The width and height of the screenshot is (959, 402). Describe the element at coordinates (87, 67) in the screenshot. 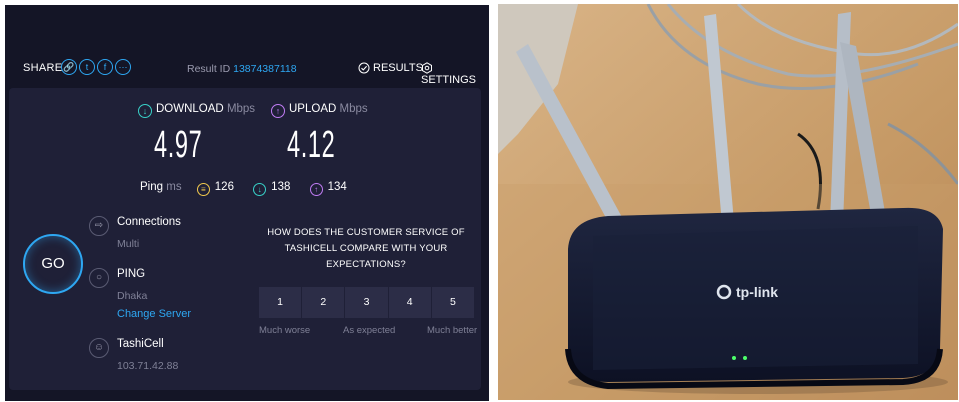

I see `twitter-icon: t` at that location.